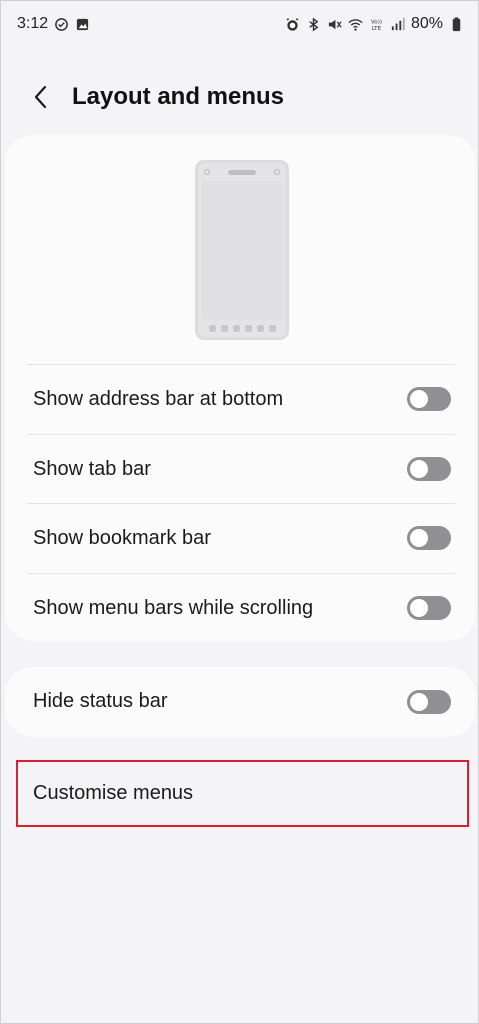 This screenshot has height=1024, width=479. Describe the element at coordinates (240, 24) in the screenshot. I see `status-bar: 3:12 Vo)) LTE 80%` at that location.